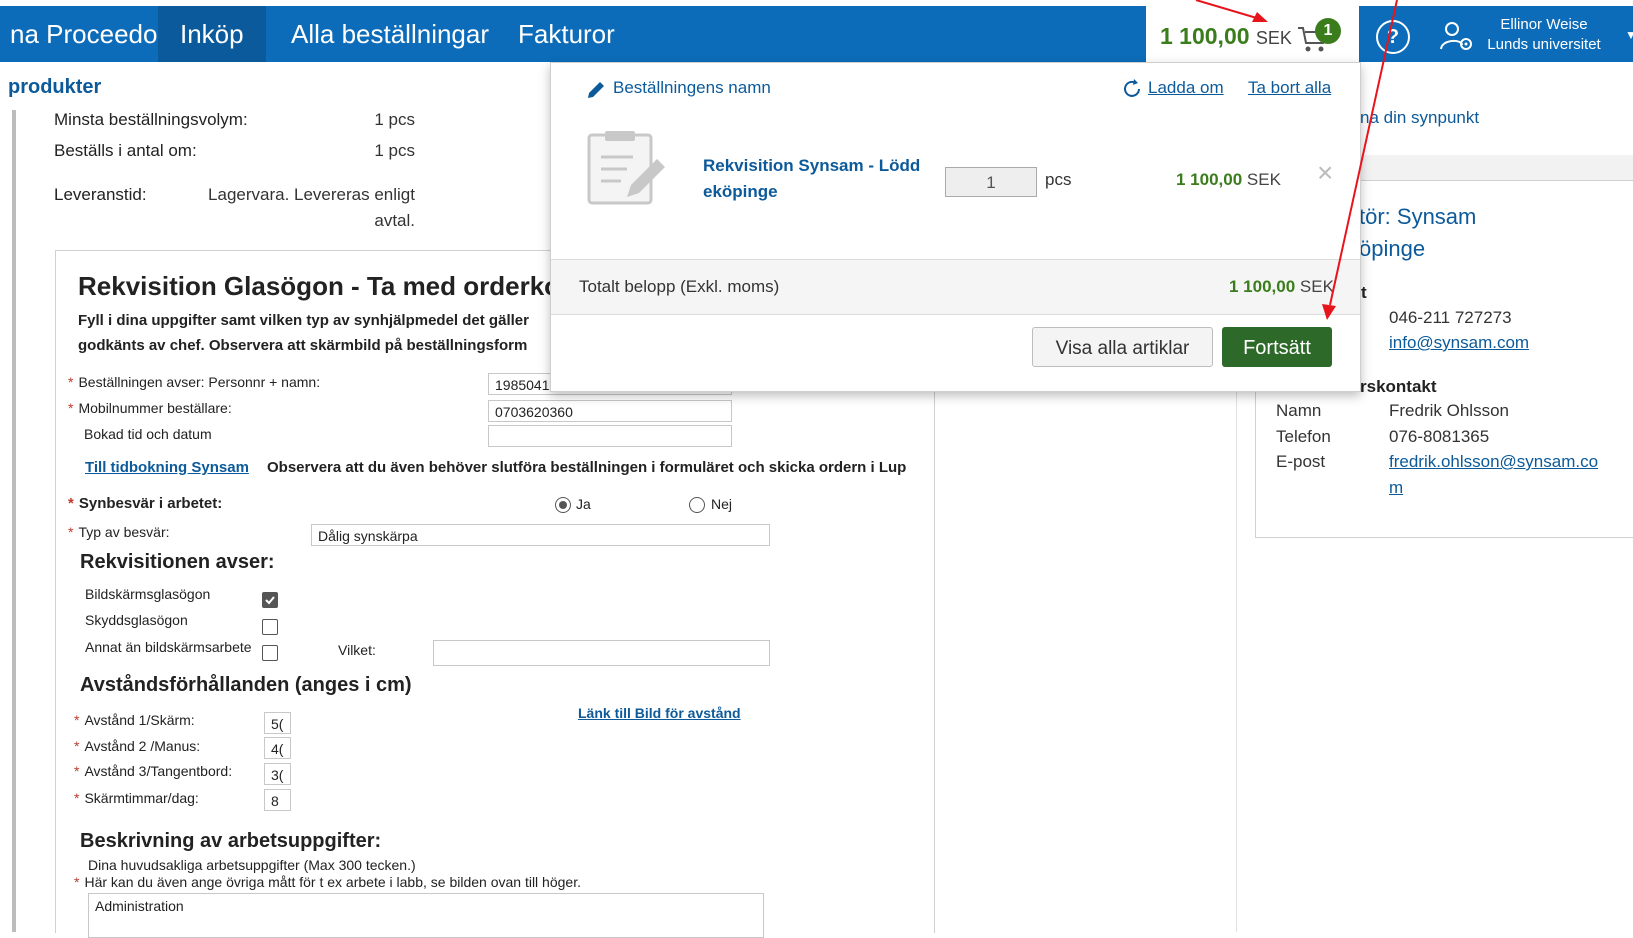  What do you see at coordinates (277, 774) in the screenshot?
I see `distance-3-input: 3(` at bounding box center [277, 774].